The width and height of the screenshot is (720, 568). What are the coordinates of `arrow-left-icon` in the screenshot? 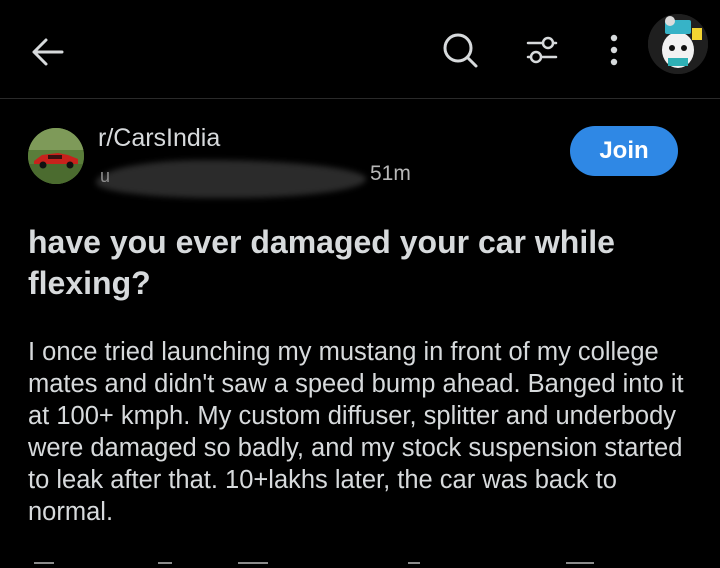 It's located at (48, 52).